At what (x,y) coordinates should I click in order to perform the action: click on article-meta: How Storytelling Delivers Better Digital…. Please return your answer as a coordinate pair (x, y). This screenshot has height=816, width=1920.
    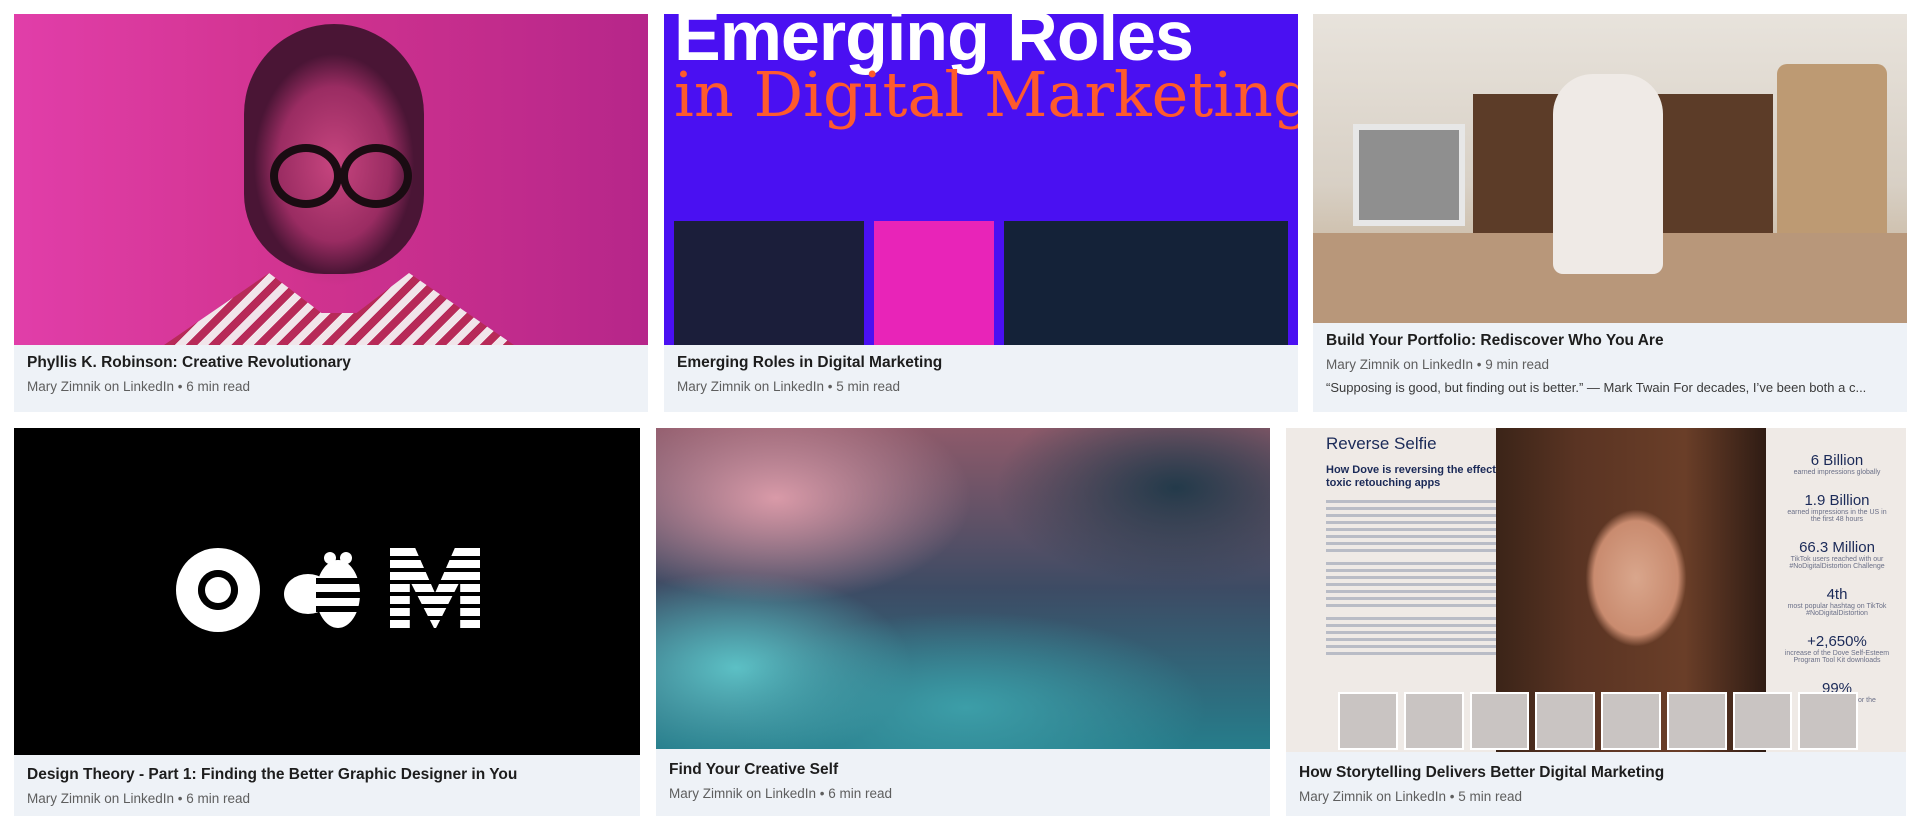
    Looking at the image, I should click on (1596, 790).